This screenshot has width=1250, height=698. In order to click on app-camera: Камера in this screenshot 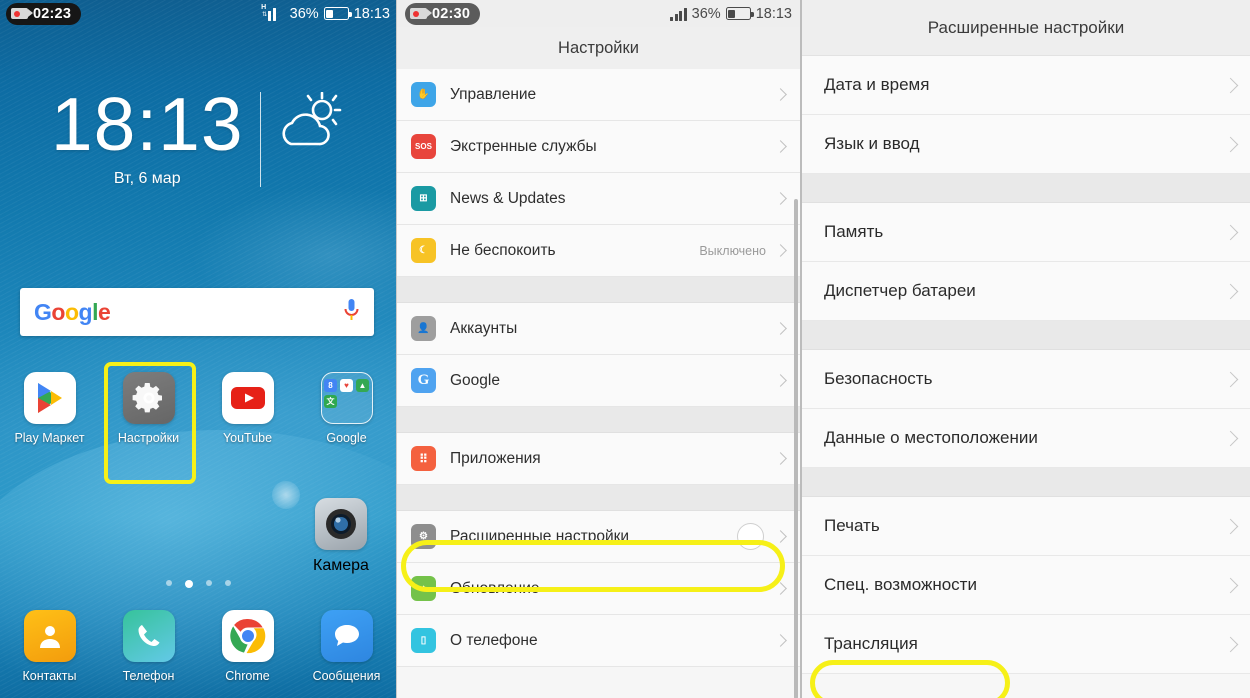, I will do `click(341, 536)`.